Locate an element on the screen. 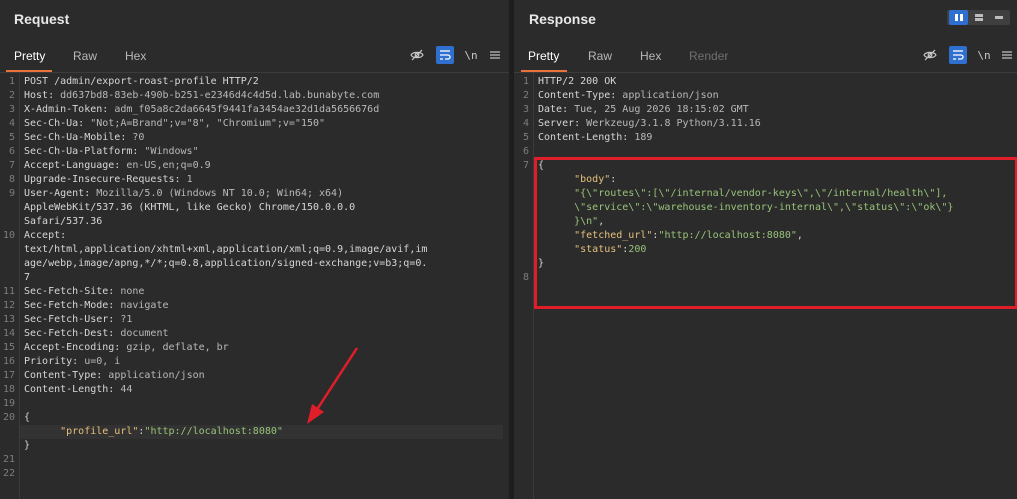  response-tabbar: Pretty Raw Hex Render \n is located at coordinates (765, 55).